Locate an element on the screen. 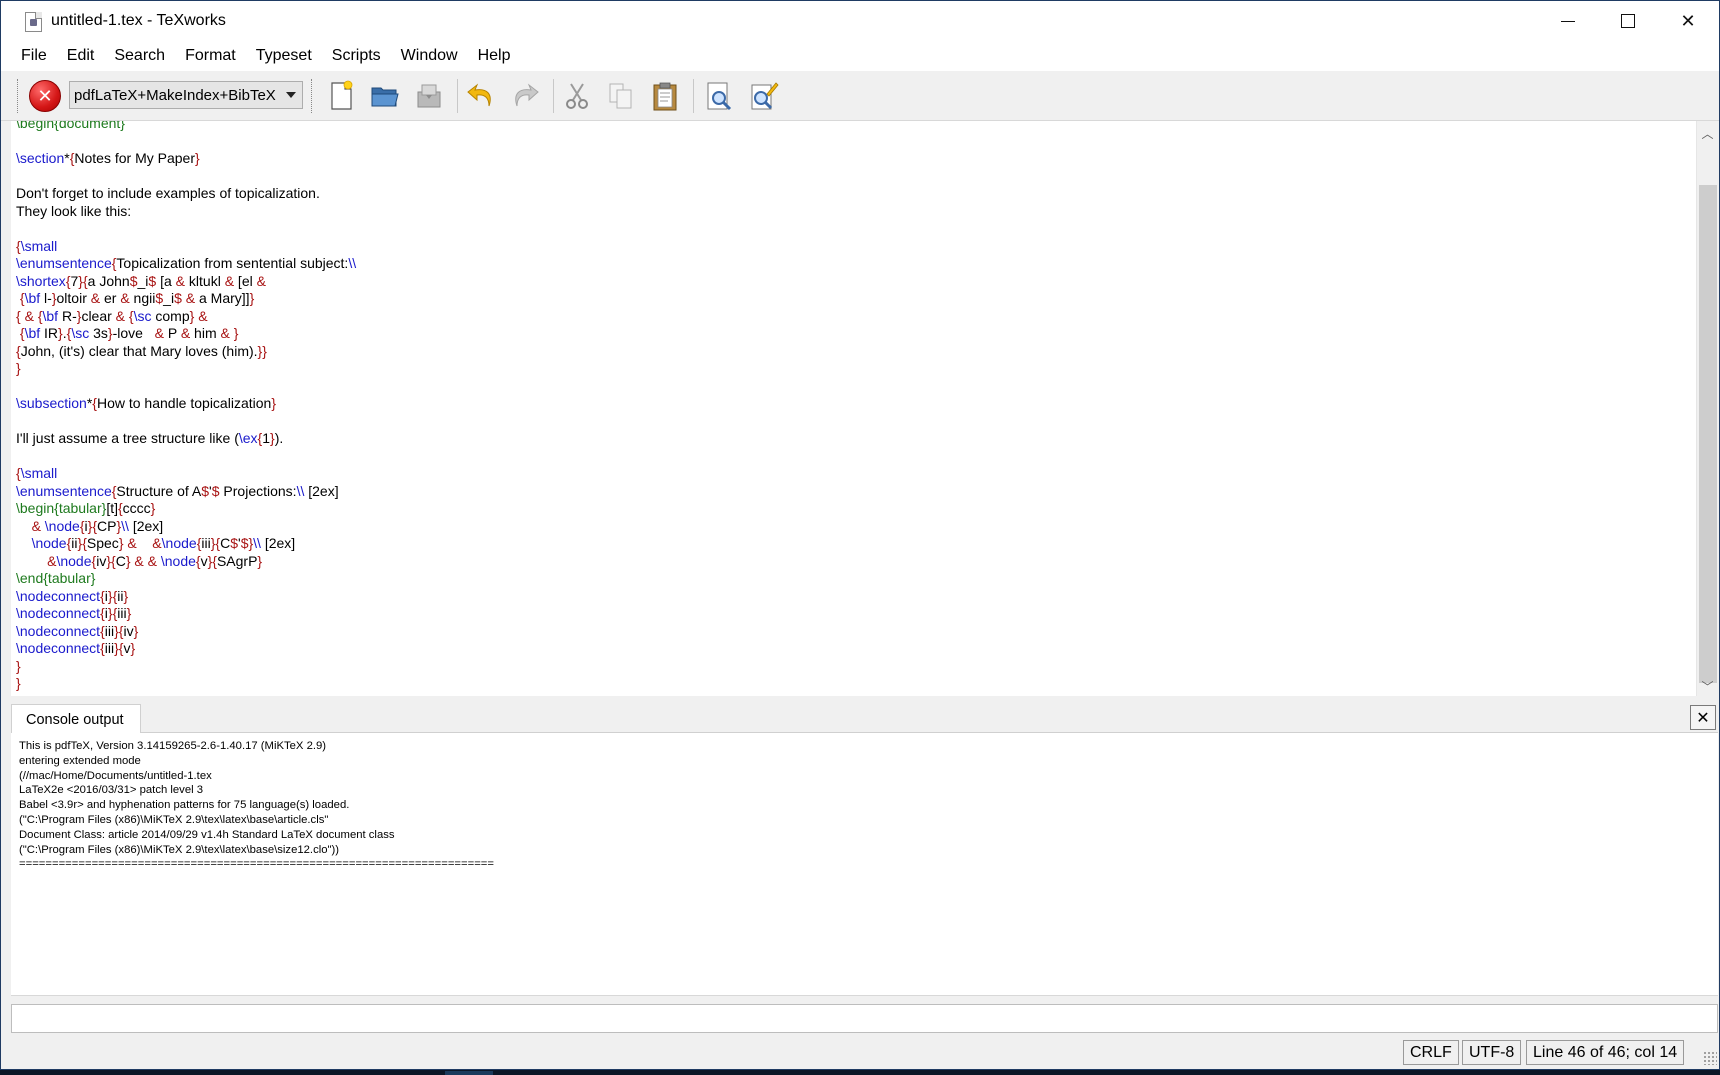  find-replace-icon is located at coordinates (763, 96).